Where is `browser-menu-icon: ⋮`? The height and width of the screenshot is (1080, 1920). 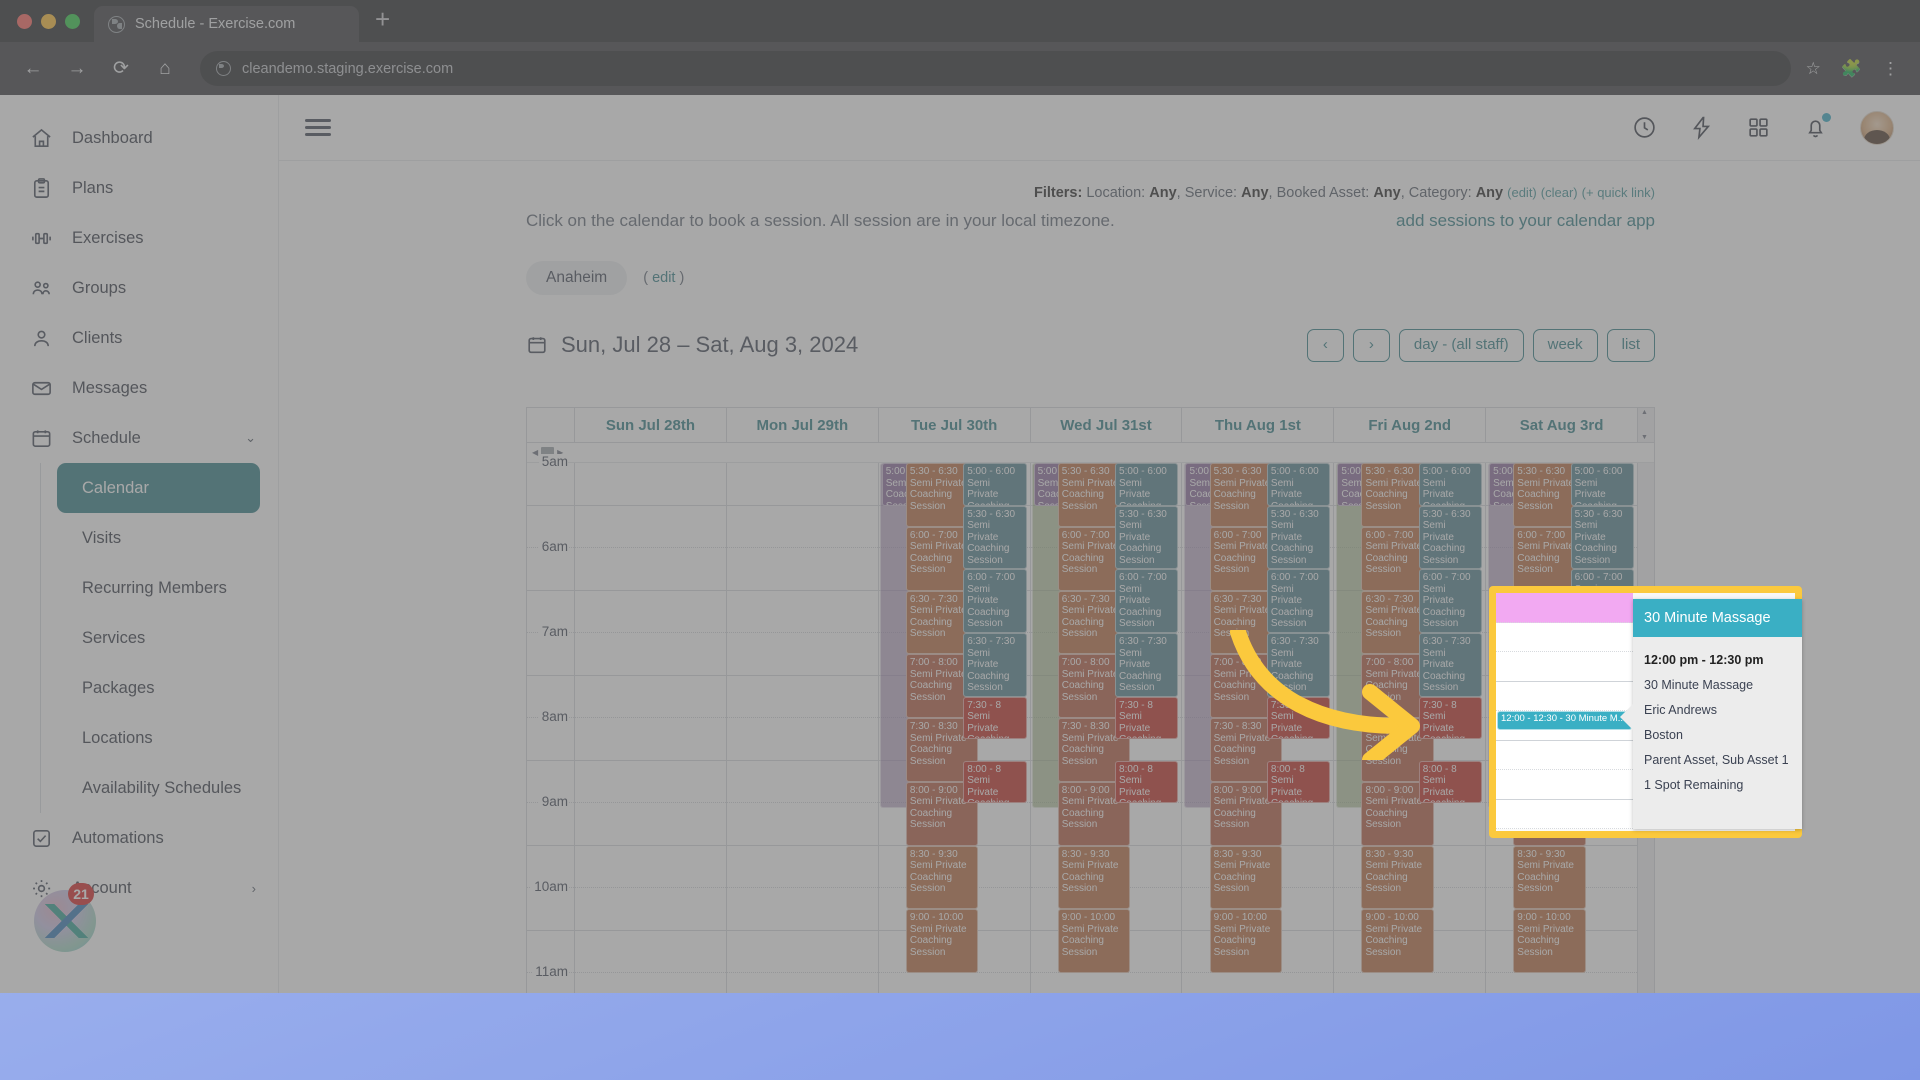 browser-menu-icon: ⋮ is located at coordinates (1890, 69).